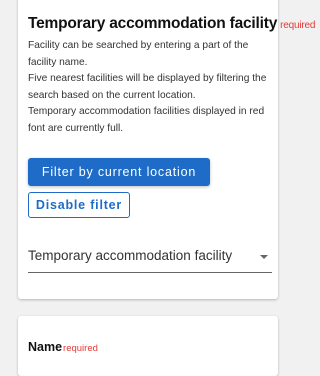  I want to click on facility-select-value: Temporary accommodation facility, so click(130, 255).